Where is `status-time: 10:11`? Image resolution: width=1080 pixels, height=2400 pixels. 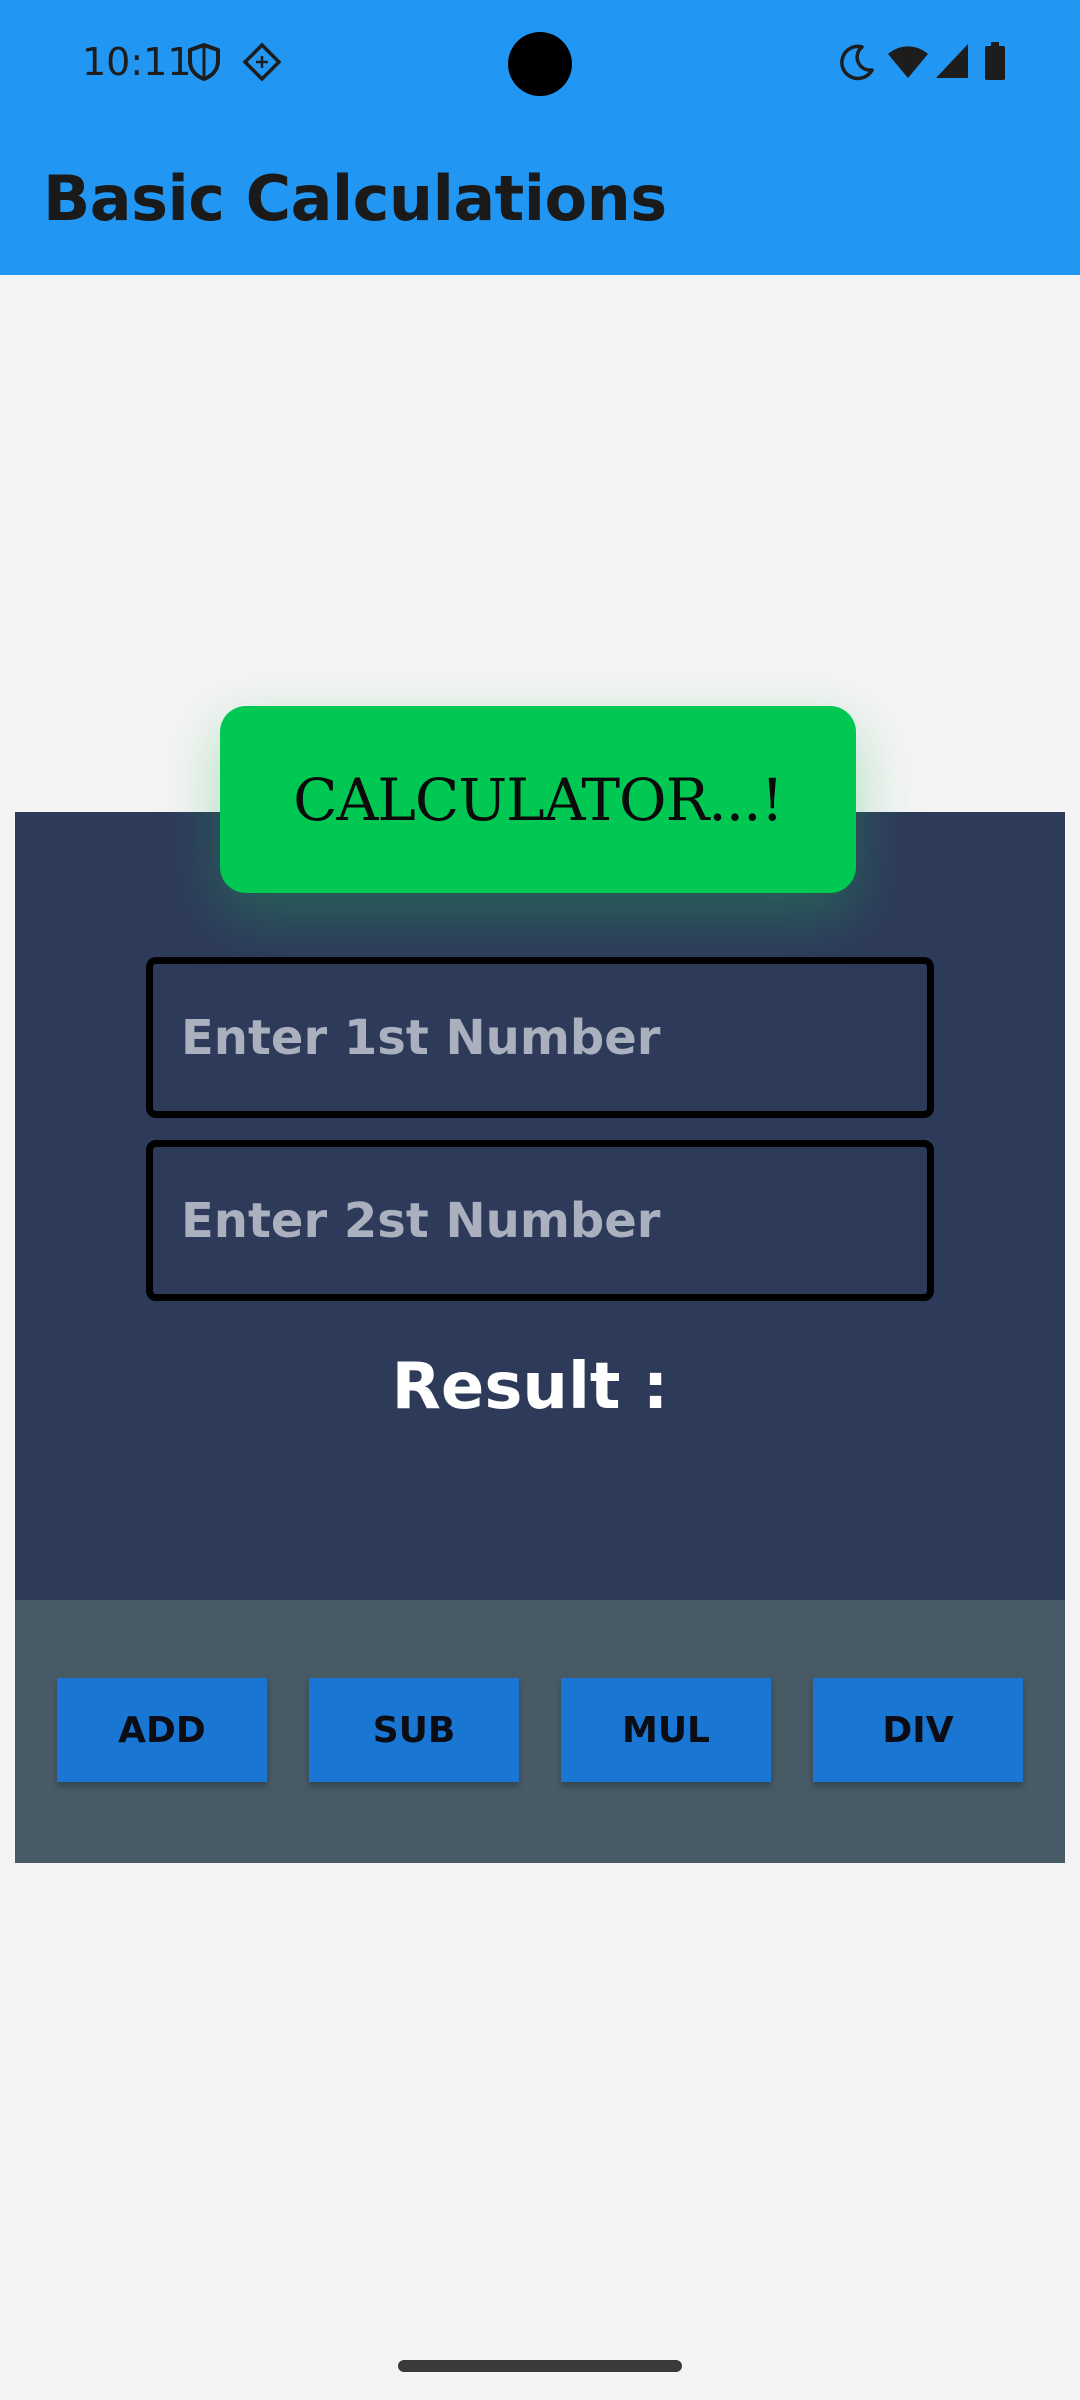
status-time: 10:11 is located at coordinates (137, 62).